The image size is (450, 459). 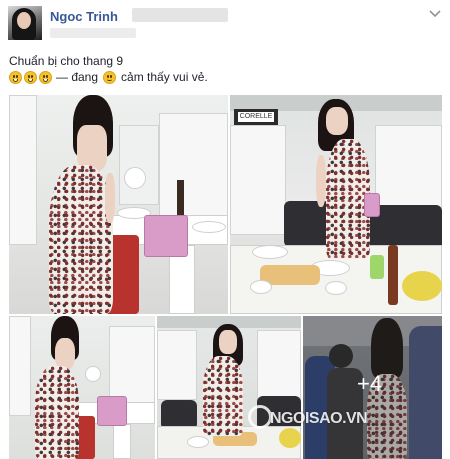 What do you see at coordinates (260, 417) in the screenshot?
I see `watermark-logo-icon` at bounding box center [260, 417].